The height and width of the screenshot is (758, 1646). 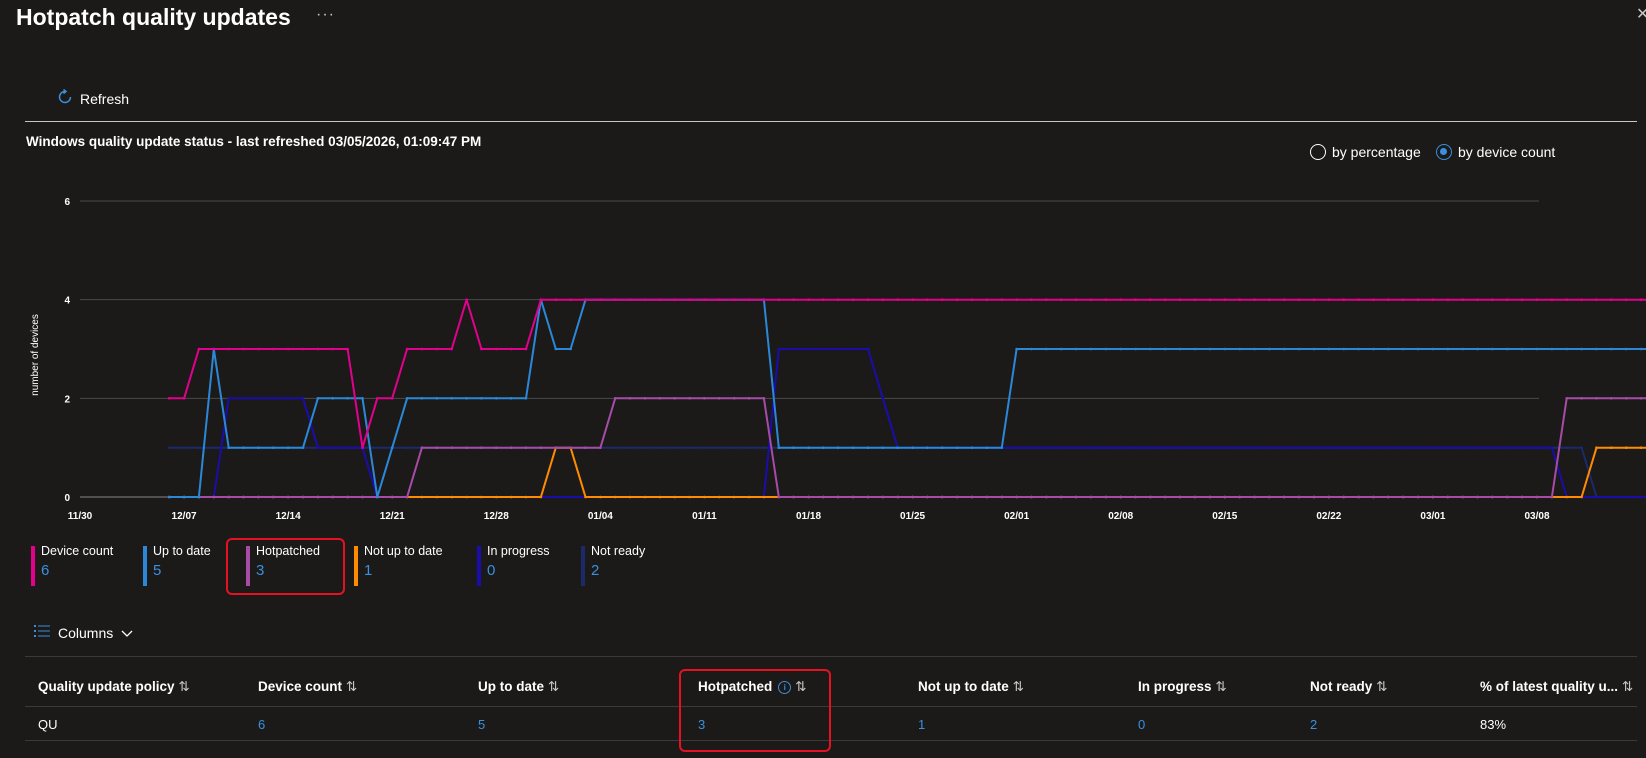 What do you see at coordinates (1141, 724) in the screenshot?
I see `cell-in-progress-link: 0` at bounding box center [1141, 724].